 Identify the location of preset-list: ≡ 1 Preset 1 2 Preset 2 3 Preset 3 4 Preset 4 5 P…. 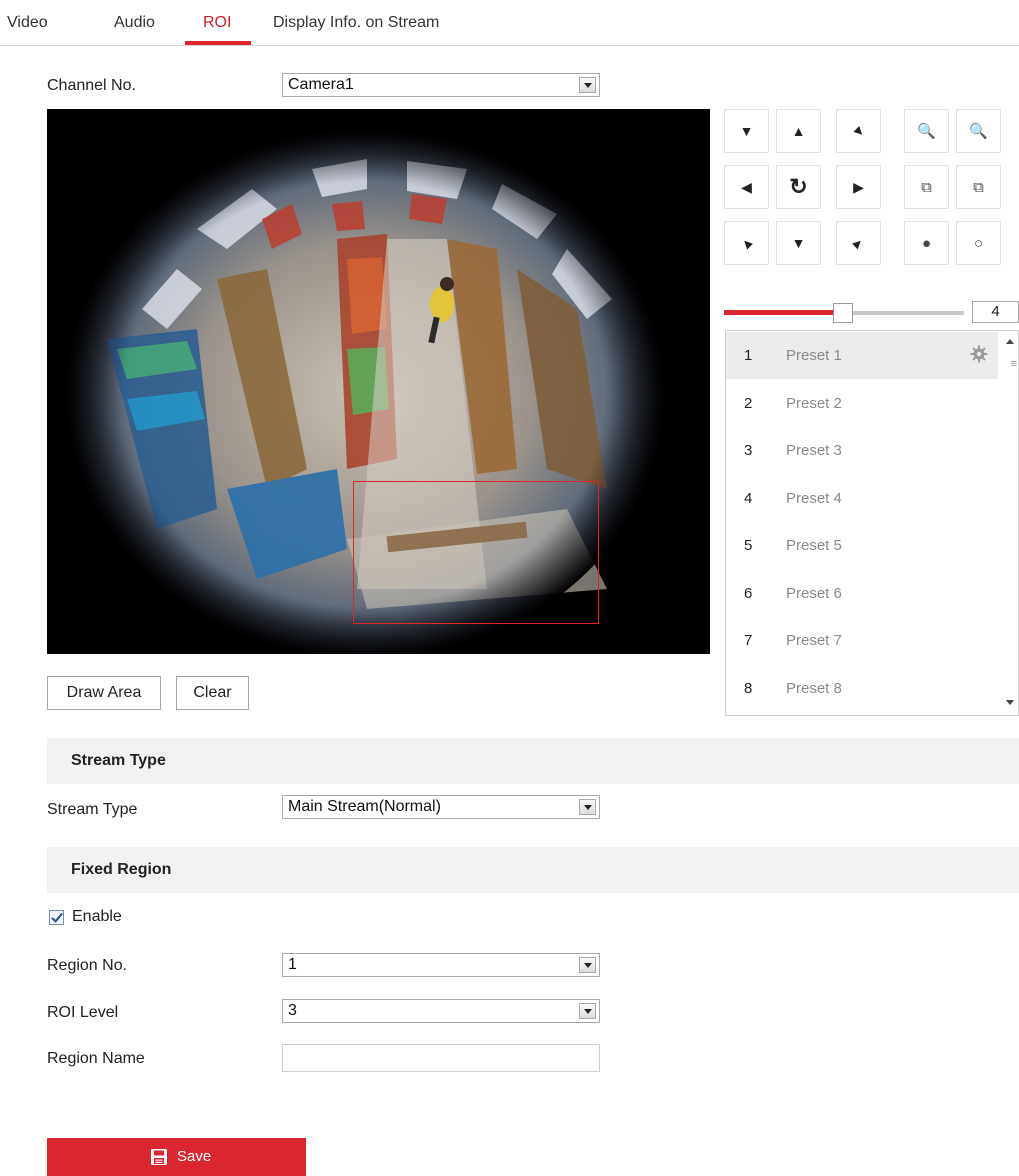
(872, 523).